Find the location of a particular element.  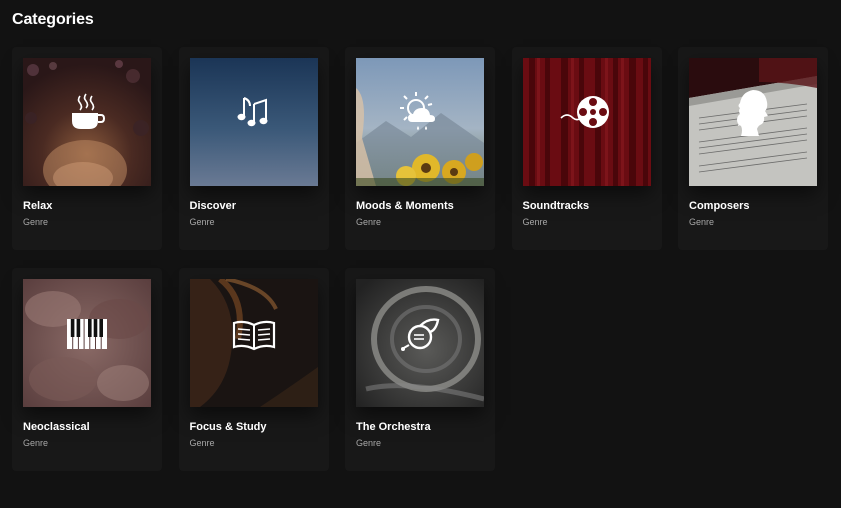

section-title: Categories is located at coordinates (53, 19).